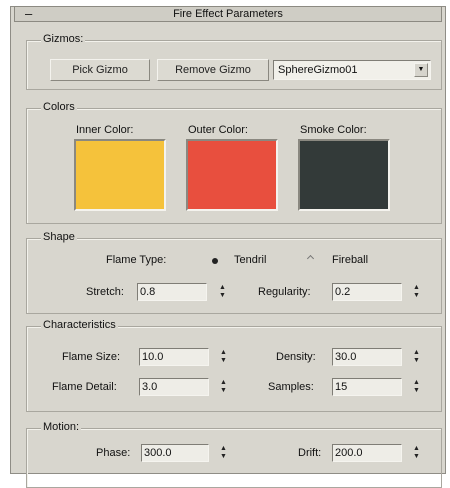  I want to click on rollout-titlebar: – Fire Effect Parameters, so click(228, 14).